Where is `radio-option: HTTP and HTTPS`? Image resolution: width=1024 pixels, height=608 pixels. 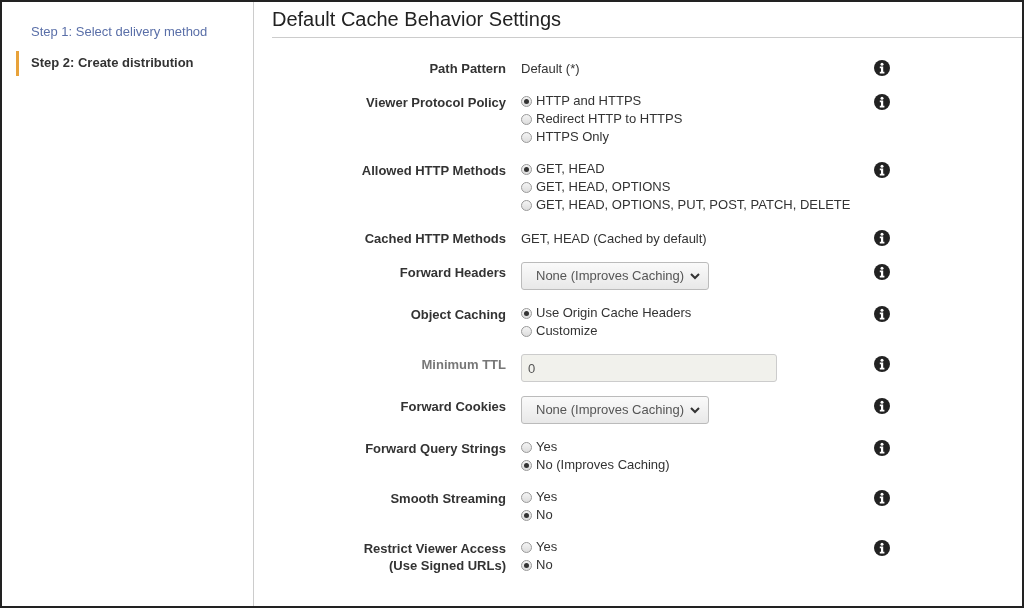 radio-option: HTTP and HTTPS is located at coordinates (690, 101).